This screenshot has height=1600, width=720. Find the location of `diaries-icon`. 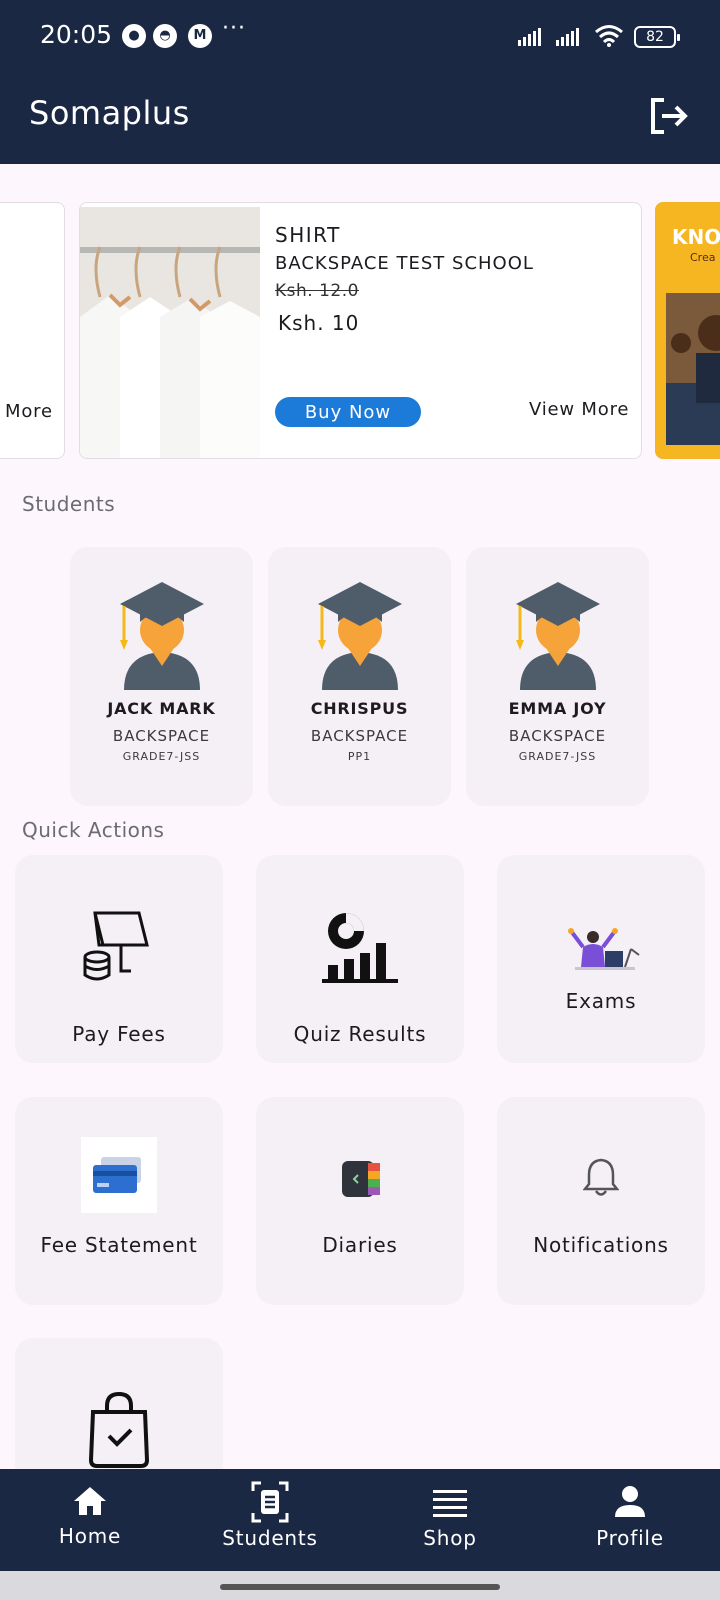

diaries-icon is located at coordinates (361, 1179).